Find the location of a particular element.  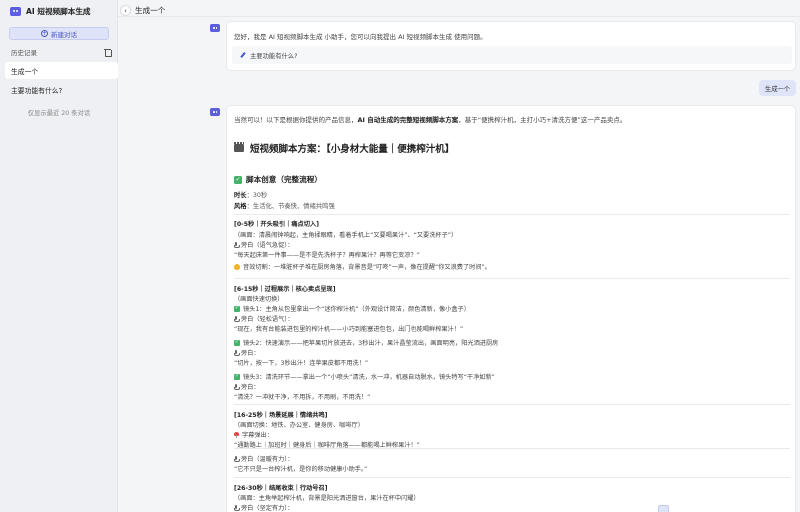

script-line: （画面快速切换） is located at coordinates (259, 298).